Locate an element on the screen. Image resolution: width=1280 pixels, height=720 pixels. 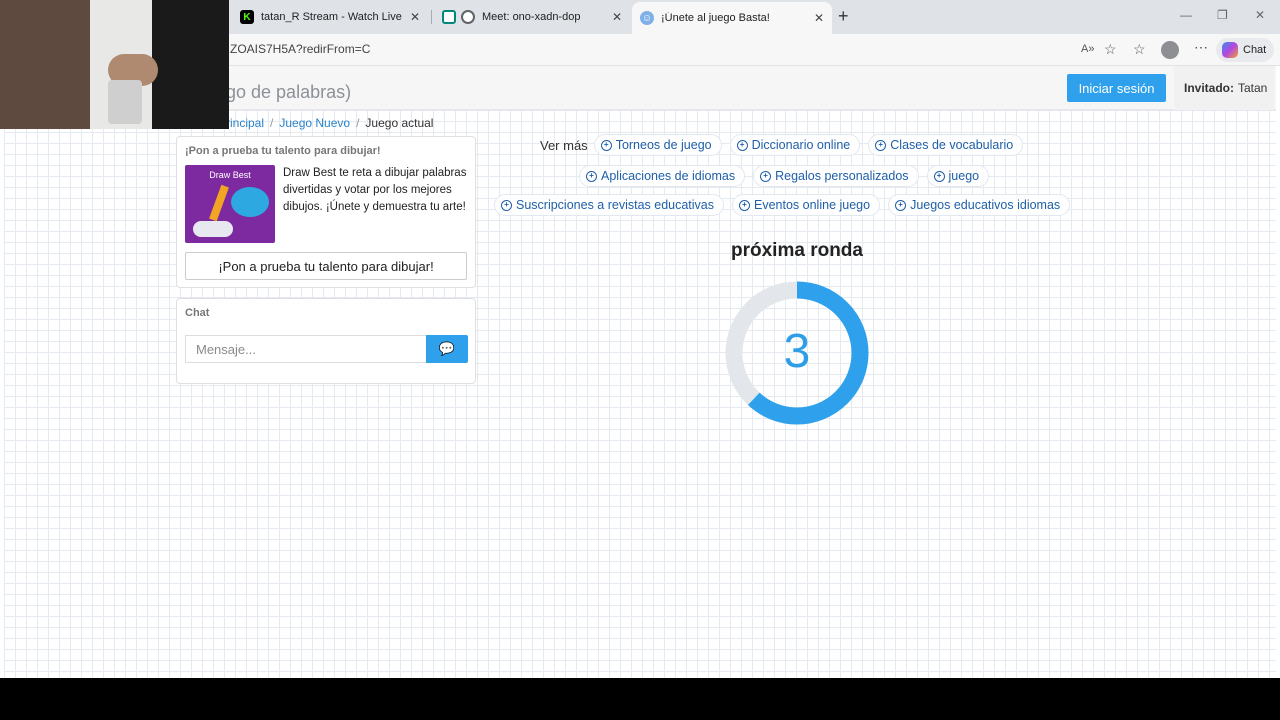
chat-bubble-icon: 💬 is located at coordinates (447, 348).